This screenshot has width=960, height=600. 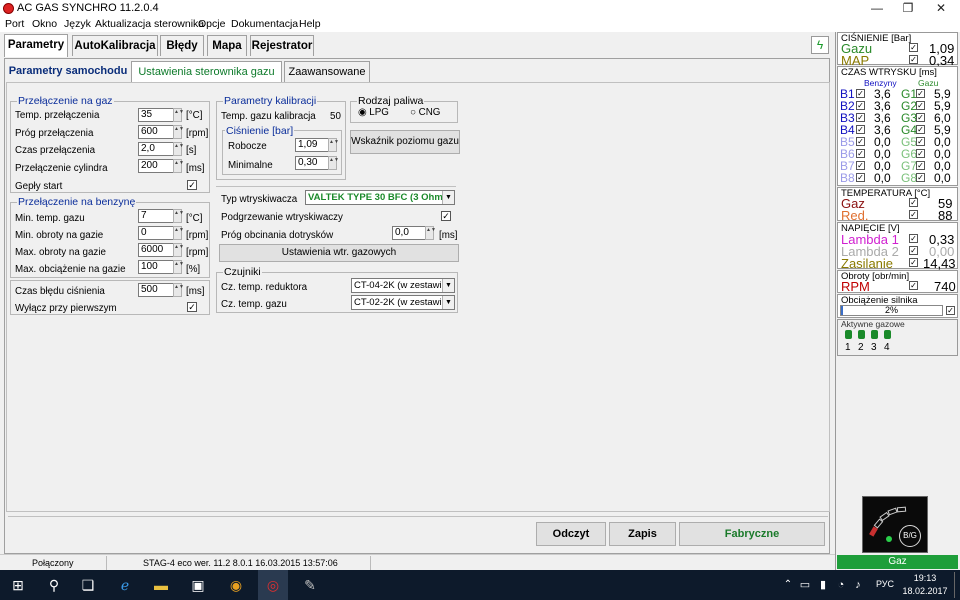 I want to click on petrol-injector-checkbox-5: ✓, so click(x=860, y=141).